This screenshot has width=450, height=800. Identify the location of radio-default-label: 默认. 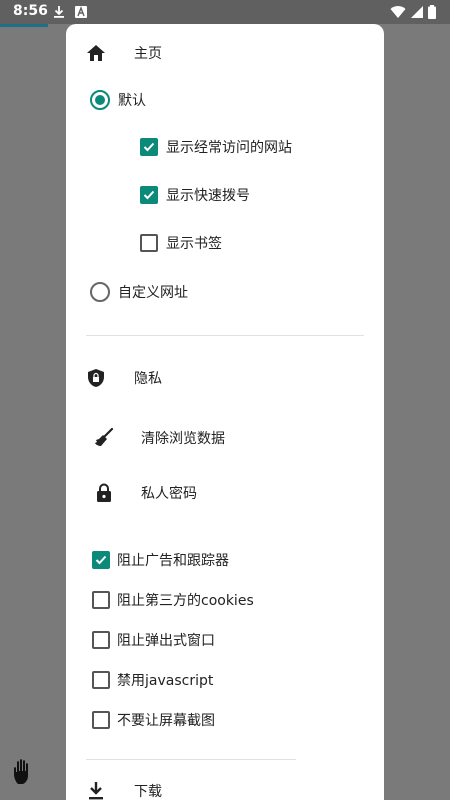
(132, 101).